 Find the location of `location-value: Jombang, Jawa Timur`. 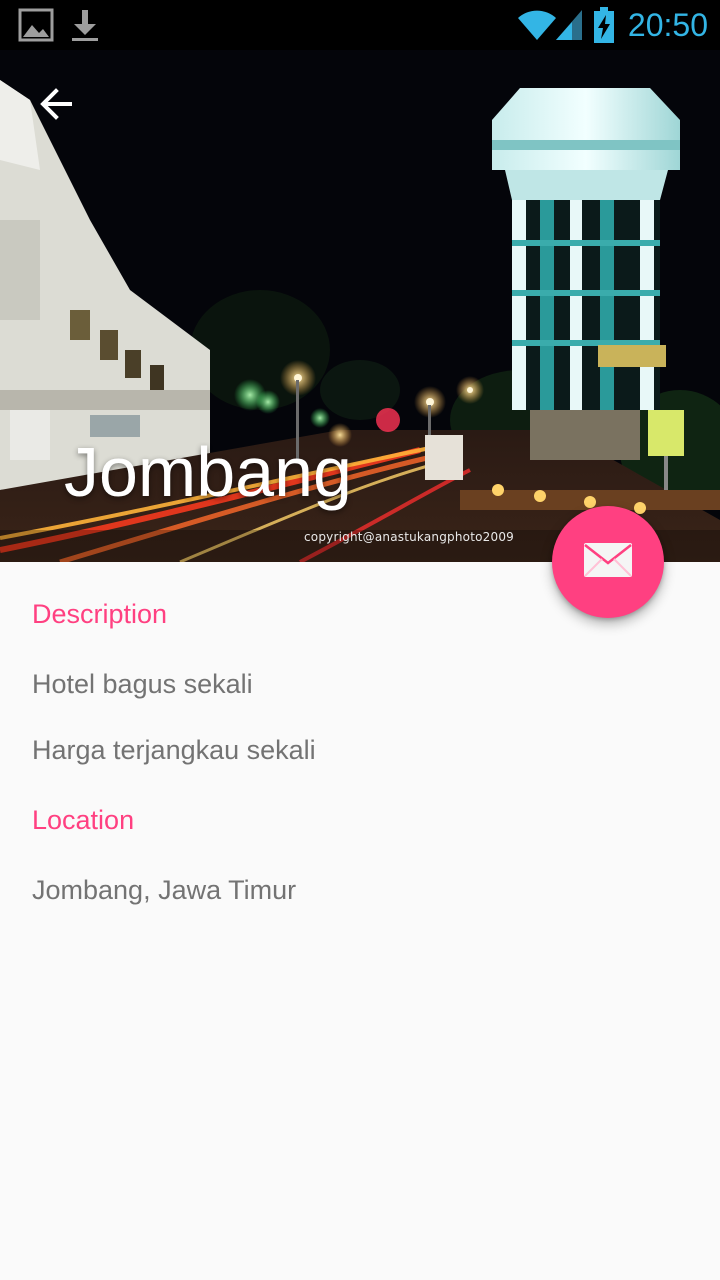

location-value: Jombang, Jawa Timur is located at coordinates (164, 890).